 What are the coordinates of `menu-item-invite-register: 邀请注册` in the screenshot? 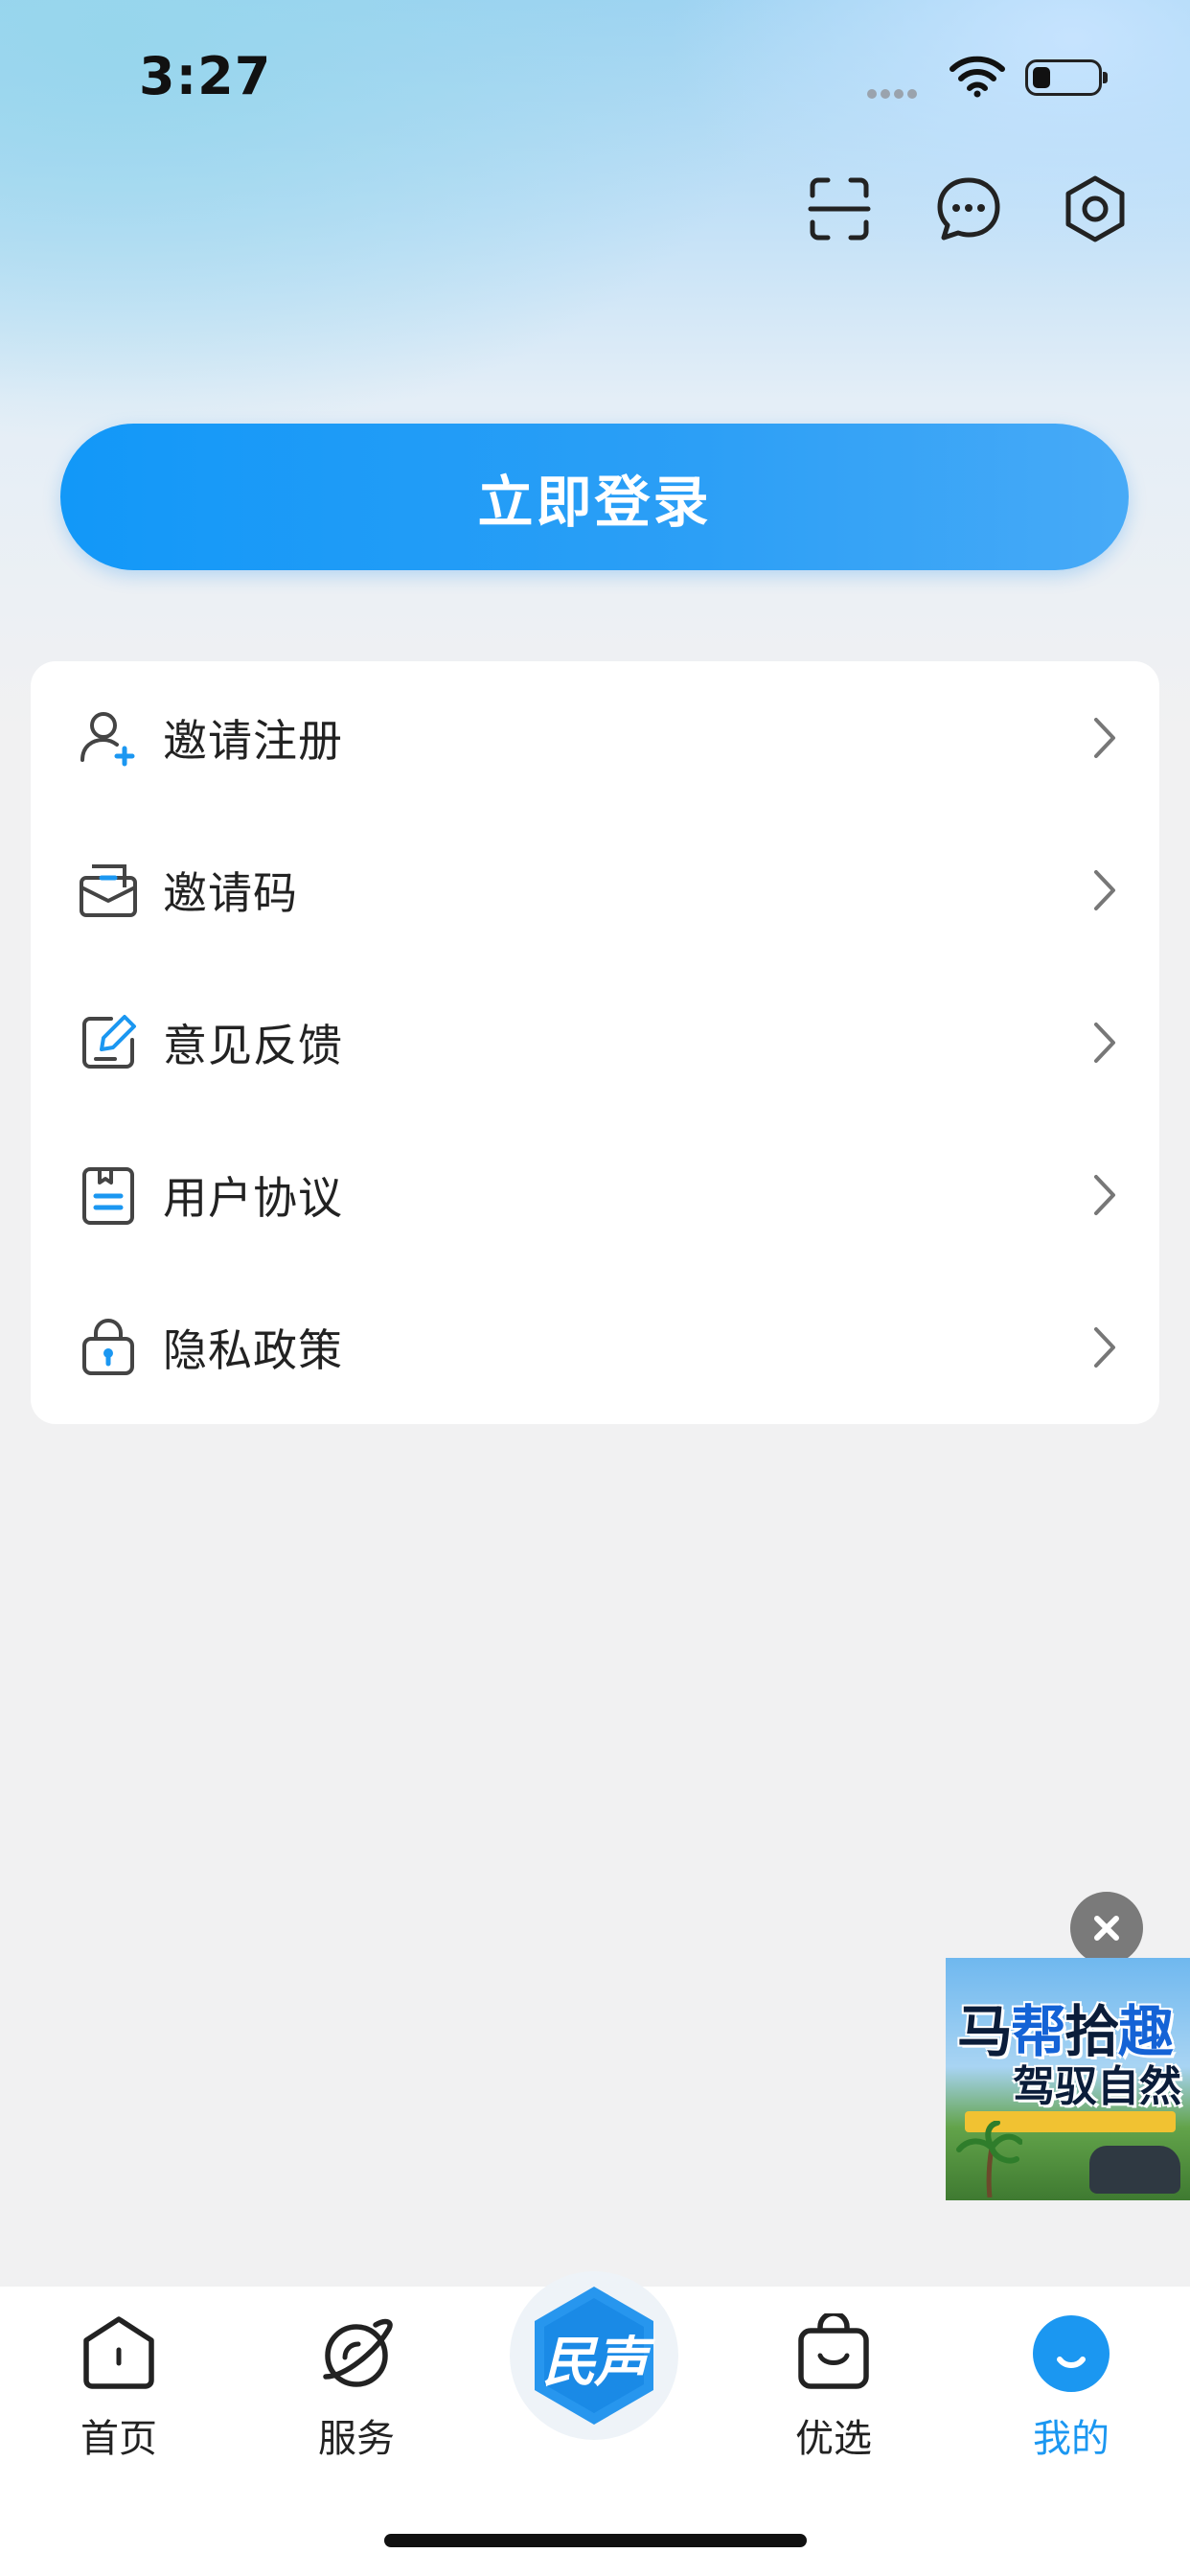 It's located at (595, 737).